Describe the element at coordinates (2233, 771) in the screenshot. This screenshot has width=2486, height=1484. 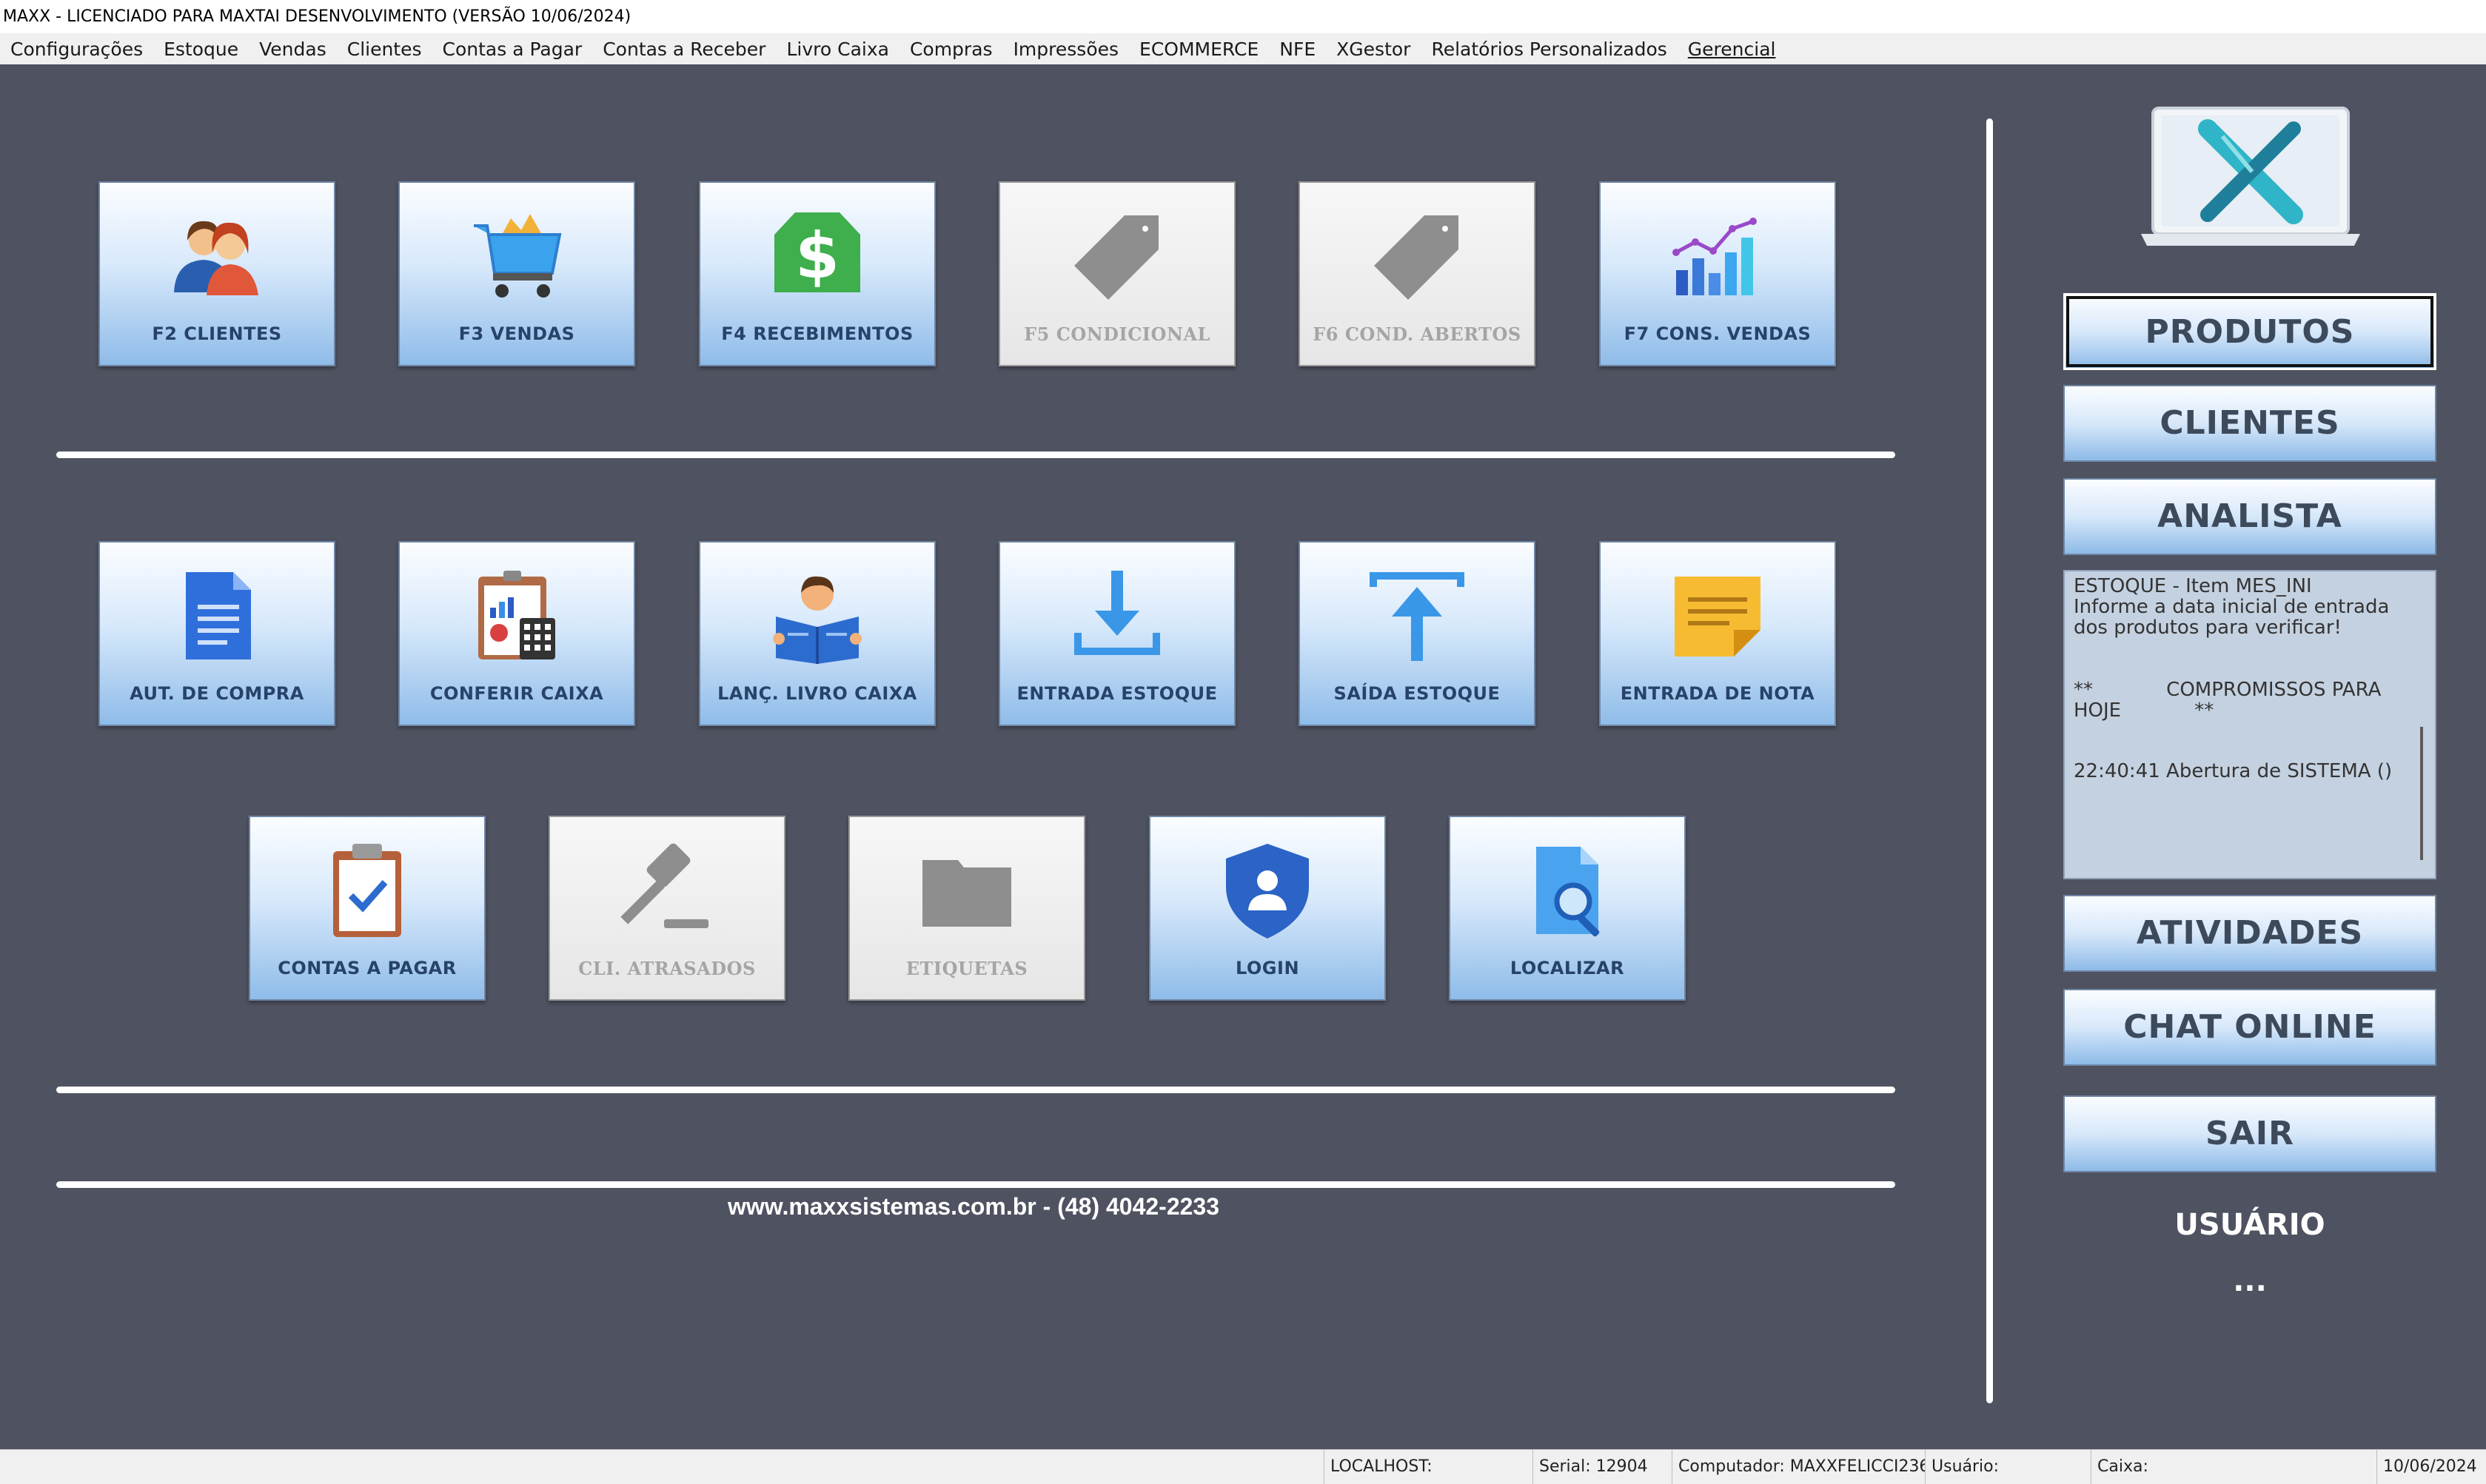
I see `info-line: 22:40:41 Abertura de SISTEMA ()` at that location.